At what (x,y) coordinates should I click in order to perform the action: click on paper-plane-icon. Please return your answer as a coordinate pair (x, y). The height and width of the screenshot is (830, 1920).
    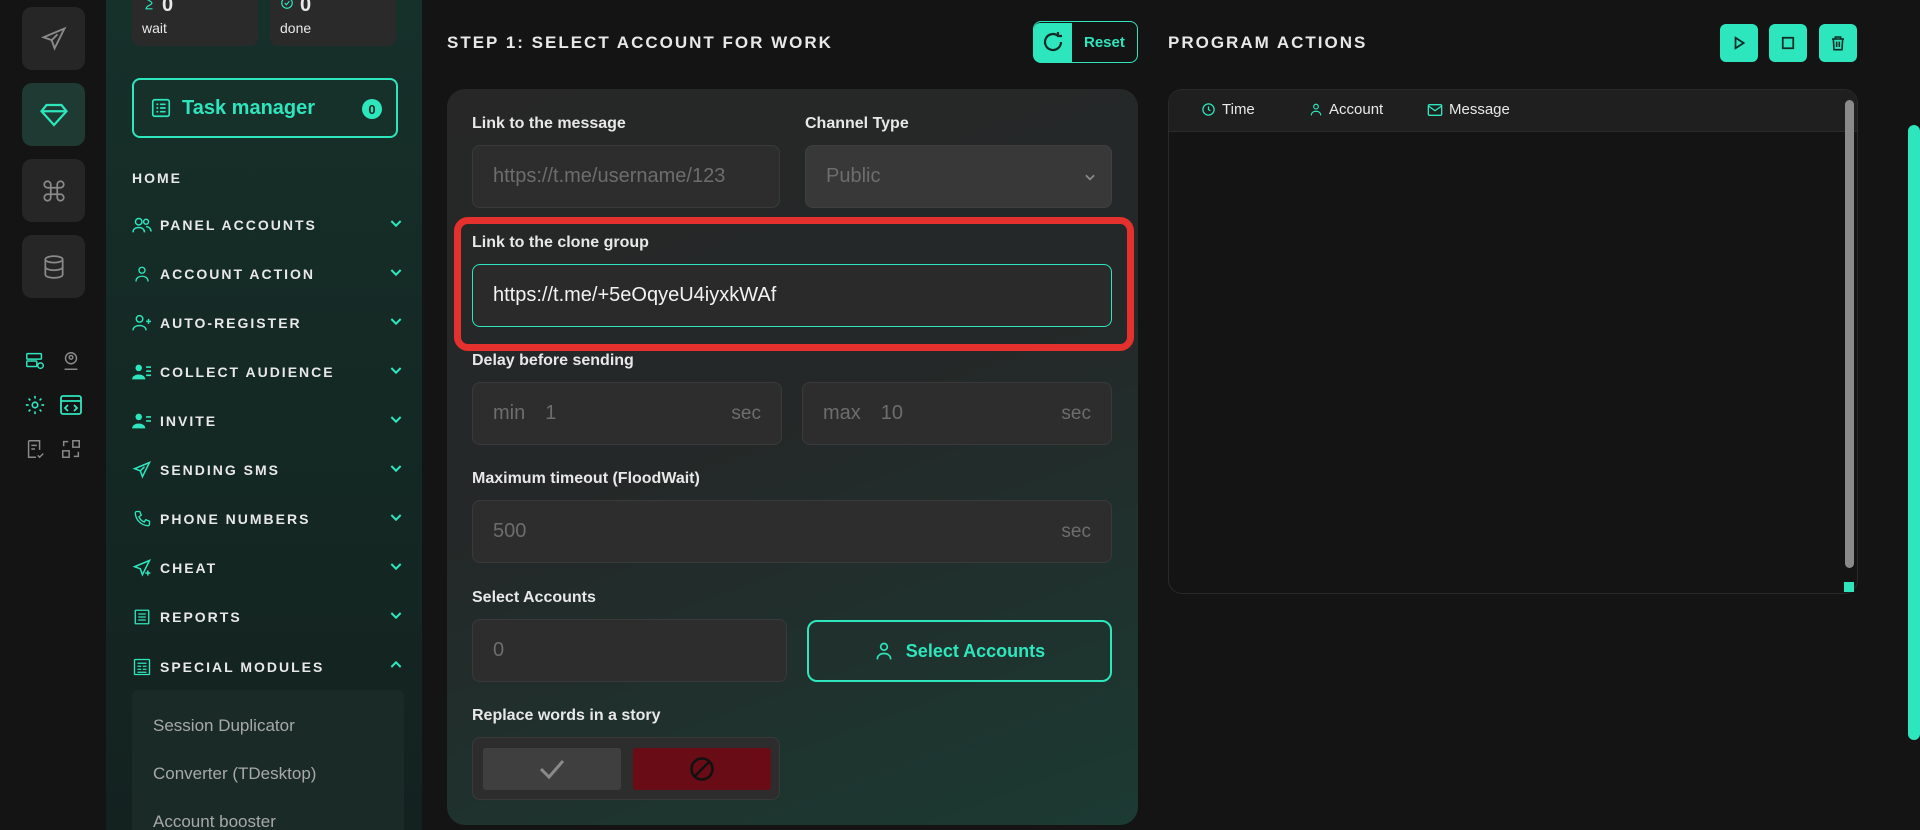
    Looking at the image, I should click on (142, 470).